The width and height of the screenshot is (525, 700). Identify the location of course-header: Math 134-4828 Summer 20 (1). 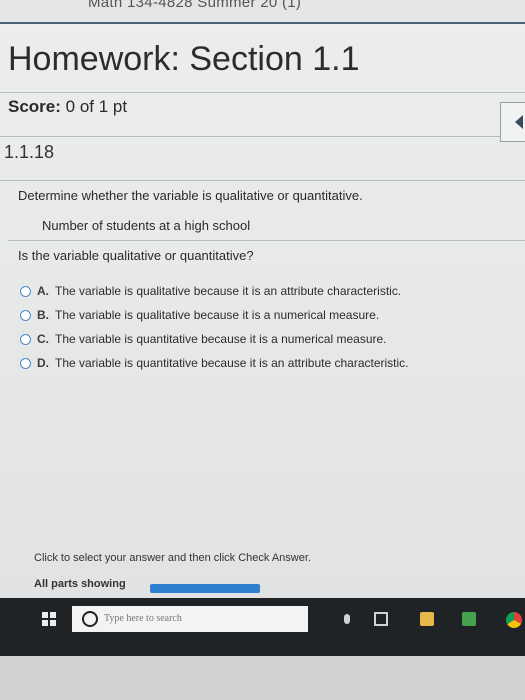
(262, 12).